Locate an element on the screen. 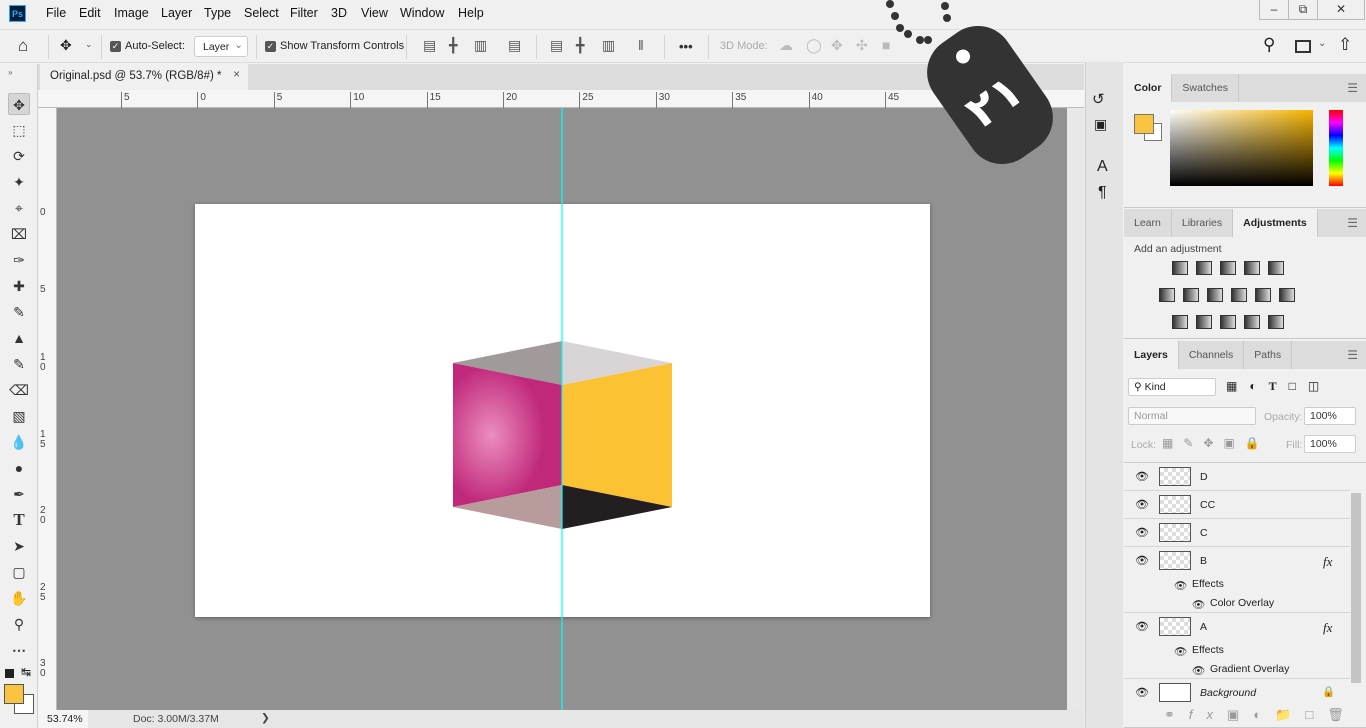 The width and height of the screenshot is (1366, 728). menu-view: View is located at coordinates (374, 13).